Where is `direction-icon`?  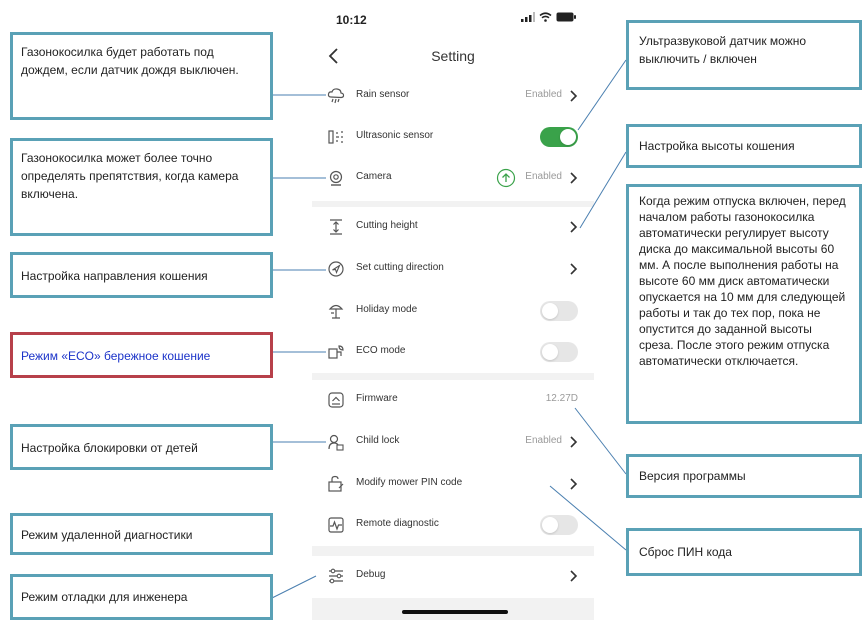 direction-icon is located at coordinates (336, 269).